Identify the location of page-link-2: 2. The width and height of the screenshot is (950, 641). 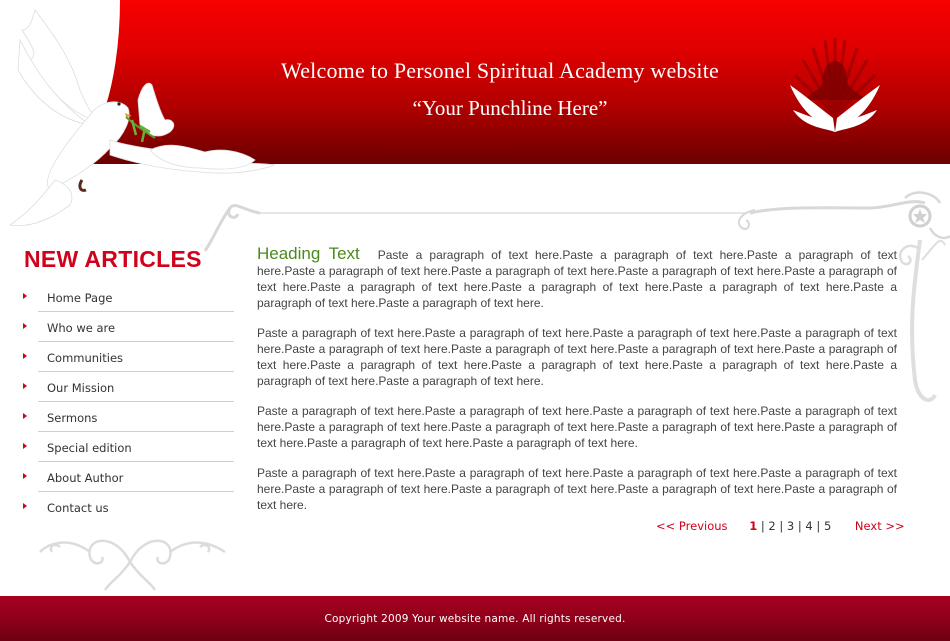
(771, 526).